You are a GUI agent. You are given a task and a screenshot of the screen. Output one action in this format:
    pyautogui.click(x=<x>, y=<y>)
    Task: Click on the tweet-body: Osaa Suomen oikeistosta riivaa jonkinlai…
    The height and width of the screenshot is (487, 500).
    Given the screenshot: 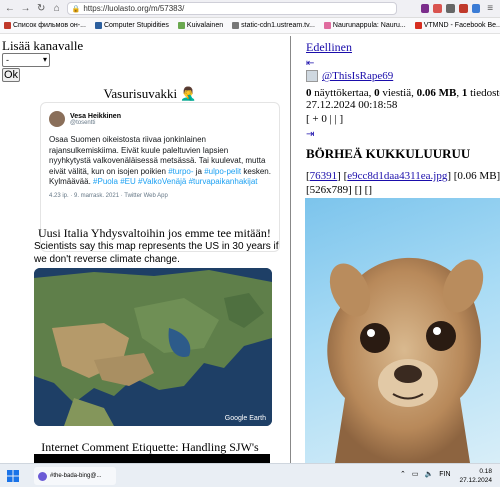 What is the action you would take?
    pyautogui.click(x=160, y=160)
    